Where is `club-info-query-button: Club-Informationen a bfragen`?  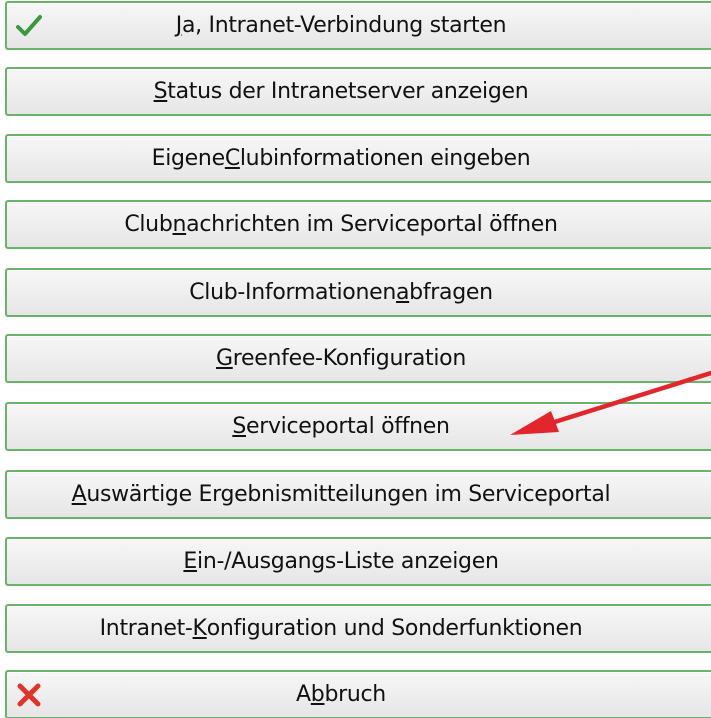
club-info-query-button: Club-Informationen a bfragen is located at coordinates (358, 292).